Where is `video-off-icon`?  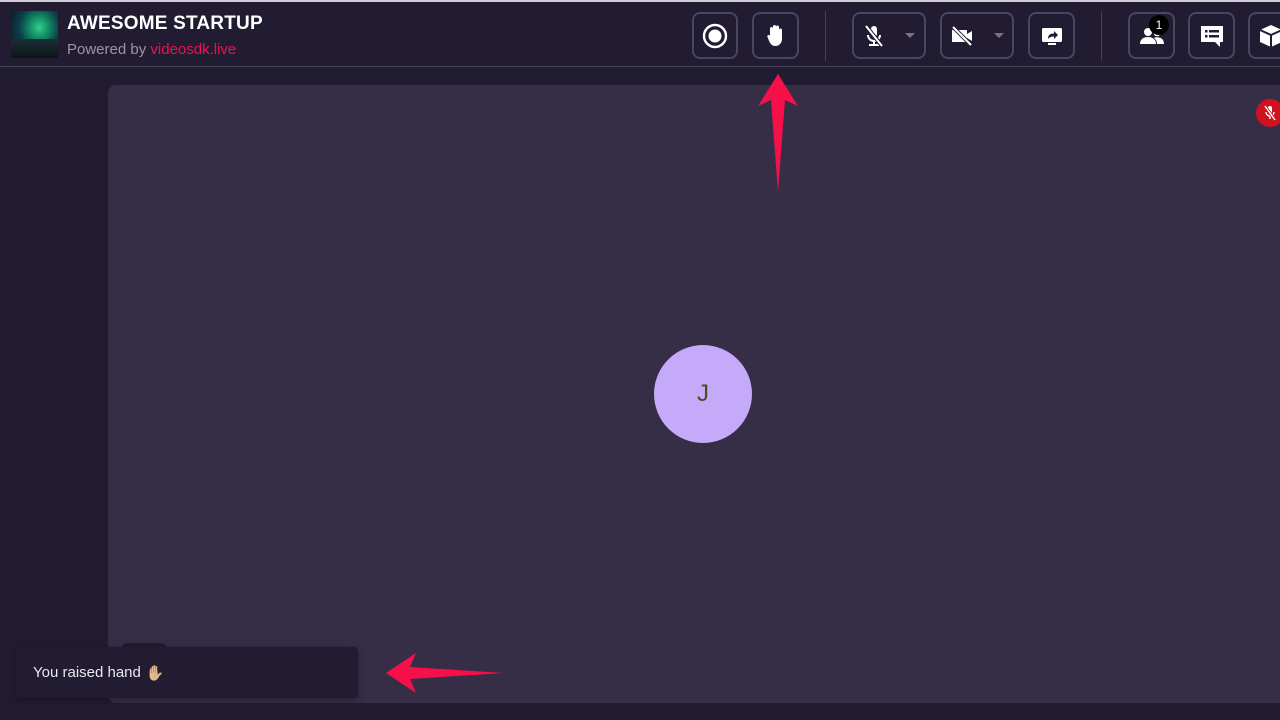
video-off-icon is located at coordinates (962, 35).